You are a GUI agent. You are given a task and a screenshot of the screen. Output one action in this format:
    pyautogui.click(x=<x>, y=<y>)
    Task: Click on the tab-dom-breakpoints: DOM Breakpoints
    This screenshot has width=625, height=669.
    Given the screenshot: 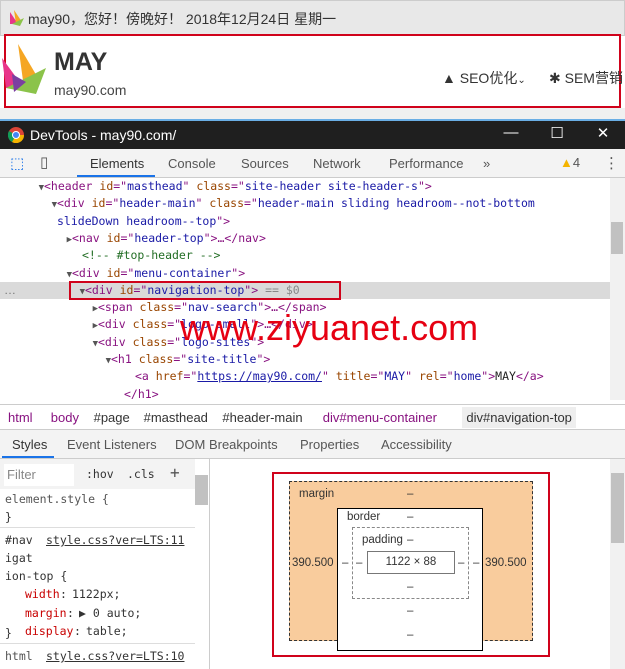 What is the action you would take?
    pyautogui.click(x=226, y=444)
    